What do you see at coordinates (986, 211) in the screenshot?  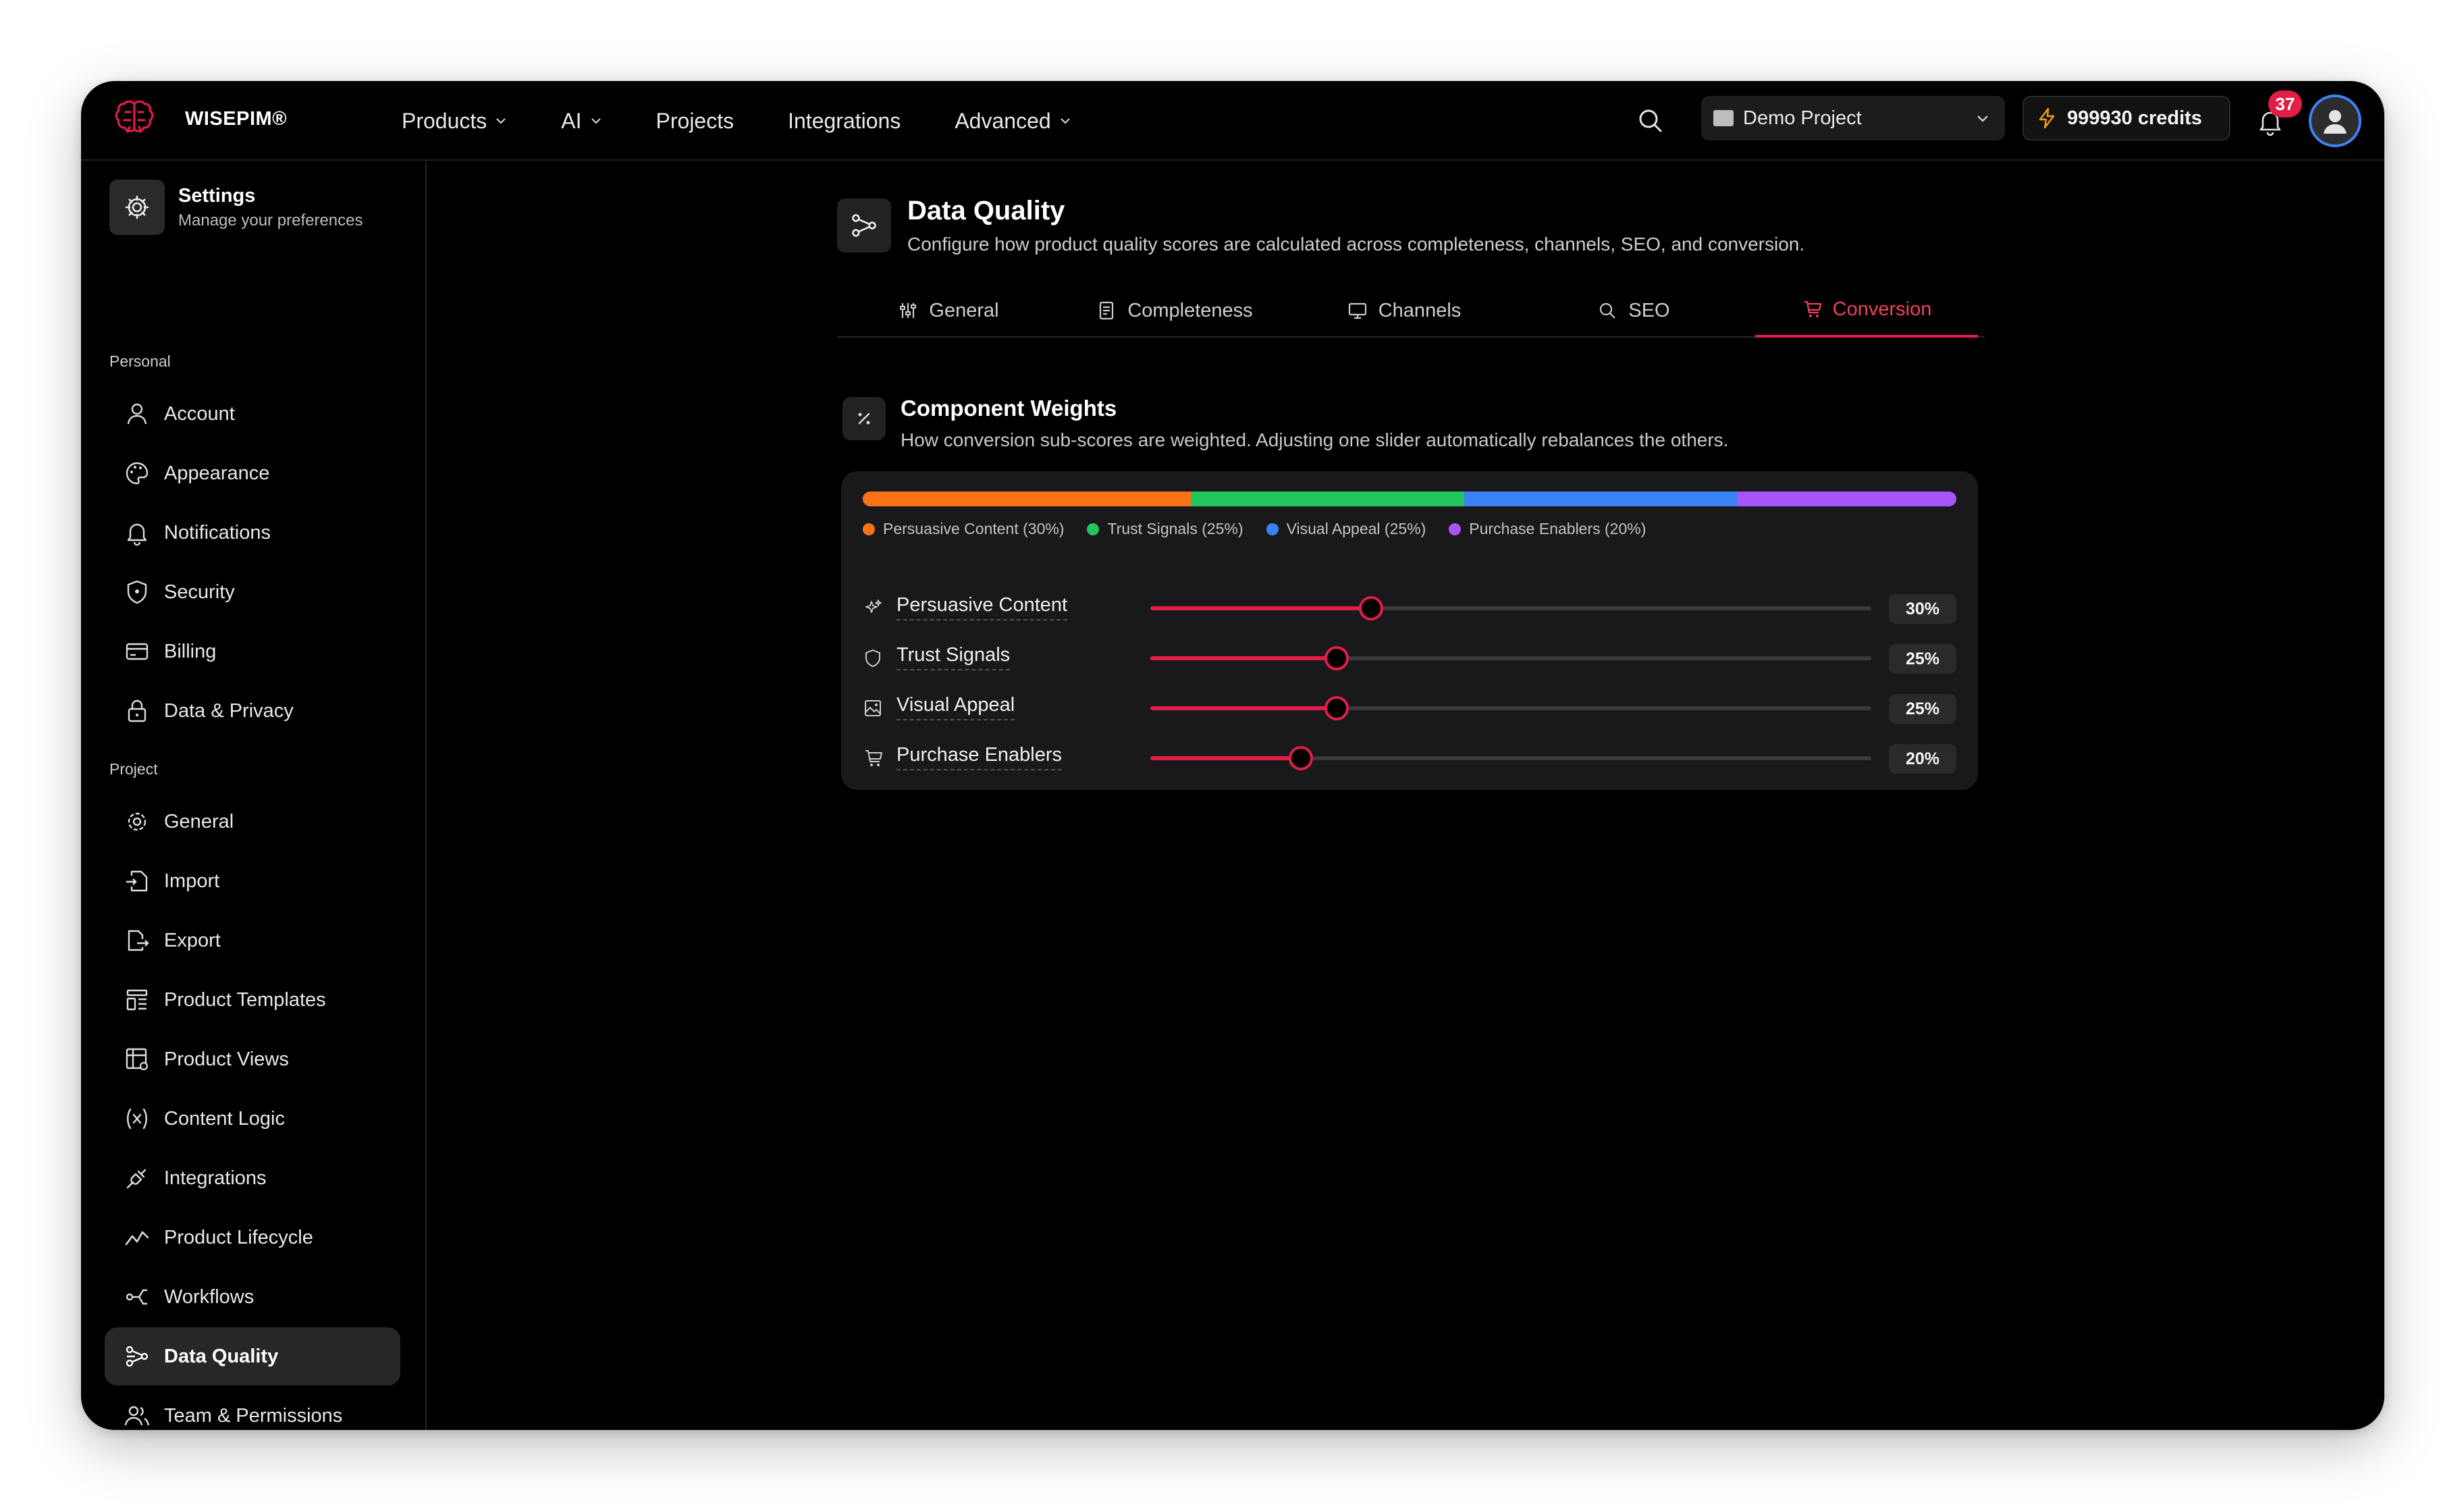 I see `page-title: Data Quality` at bounding box center [986, 211].